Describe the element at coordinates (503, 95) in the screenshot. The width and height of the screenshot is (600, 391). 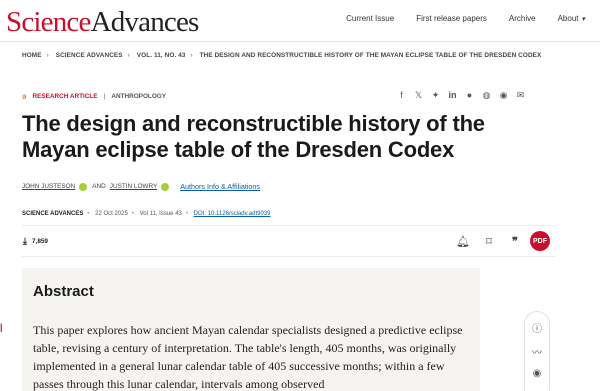
I see `chat-icon: ◉` at that location.